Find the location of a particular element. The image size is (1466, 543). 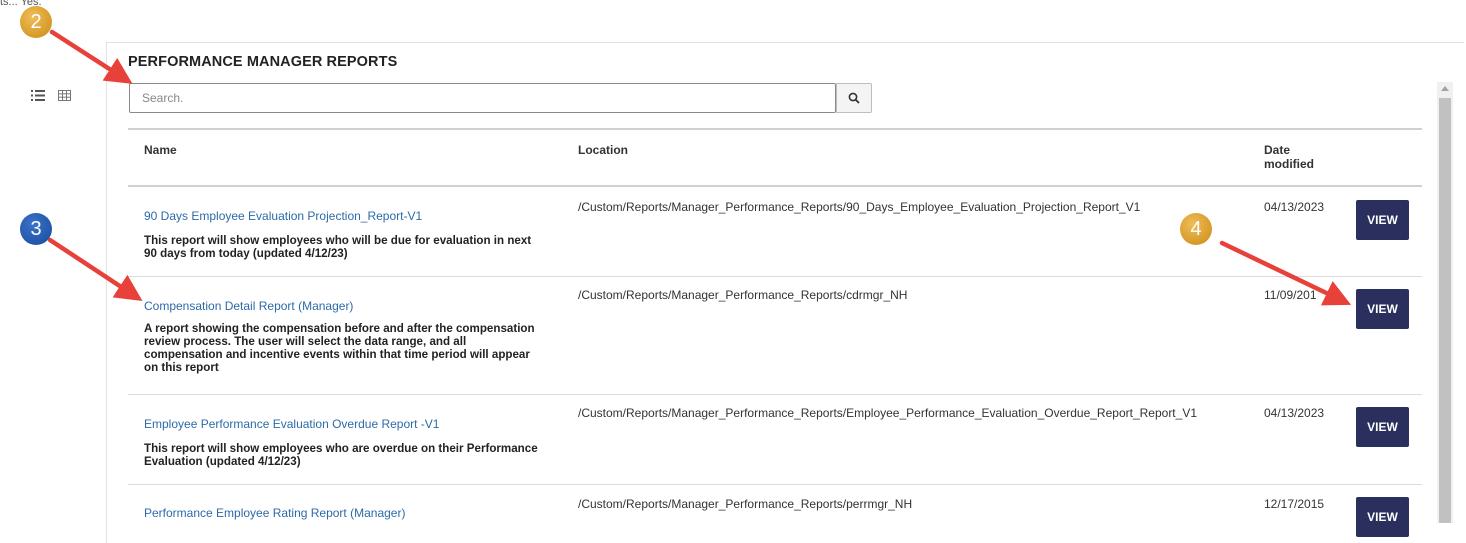

column-header-date-modified: Date modified is located at coordinates (1289, 157).